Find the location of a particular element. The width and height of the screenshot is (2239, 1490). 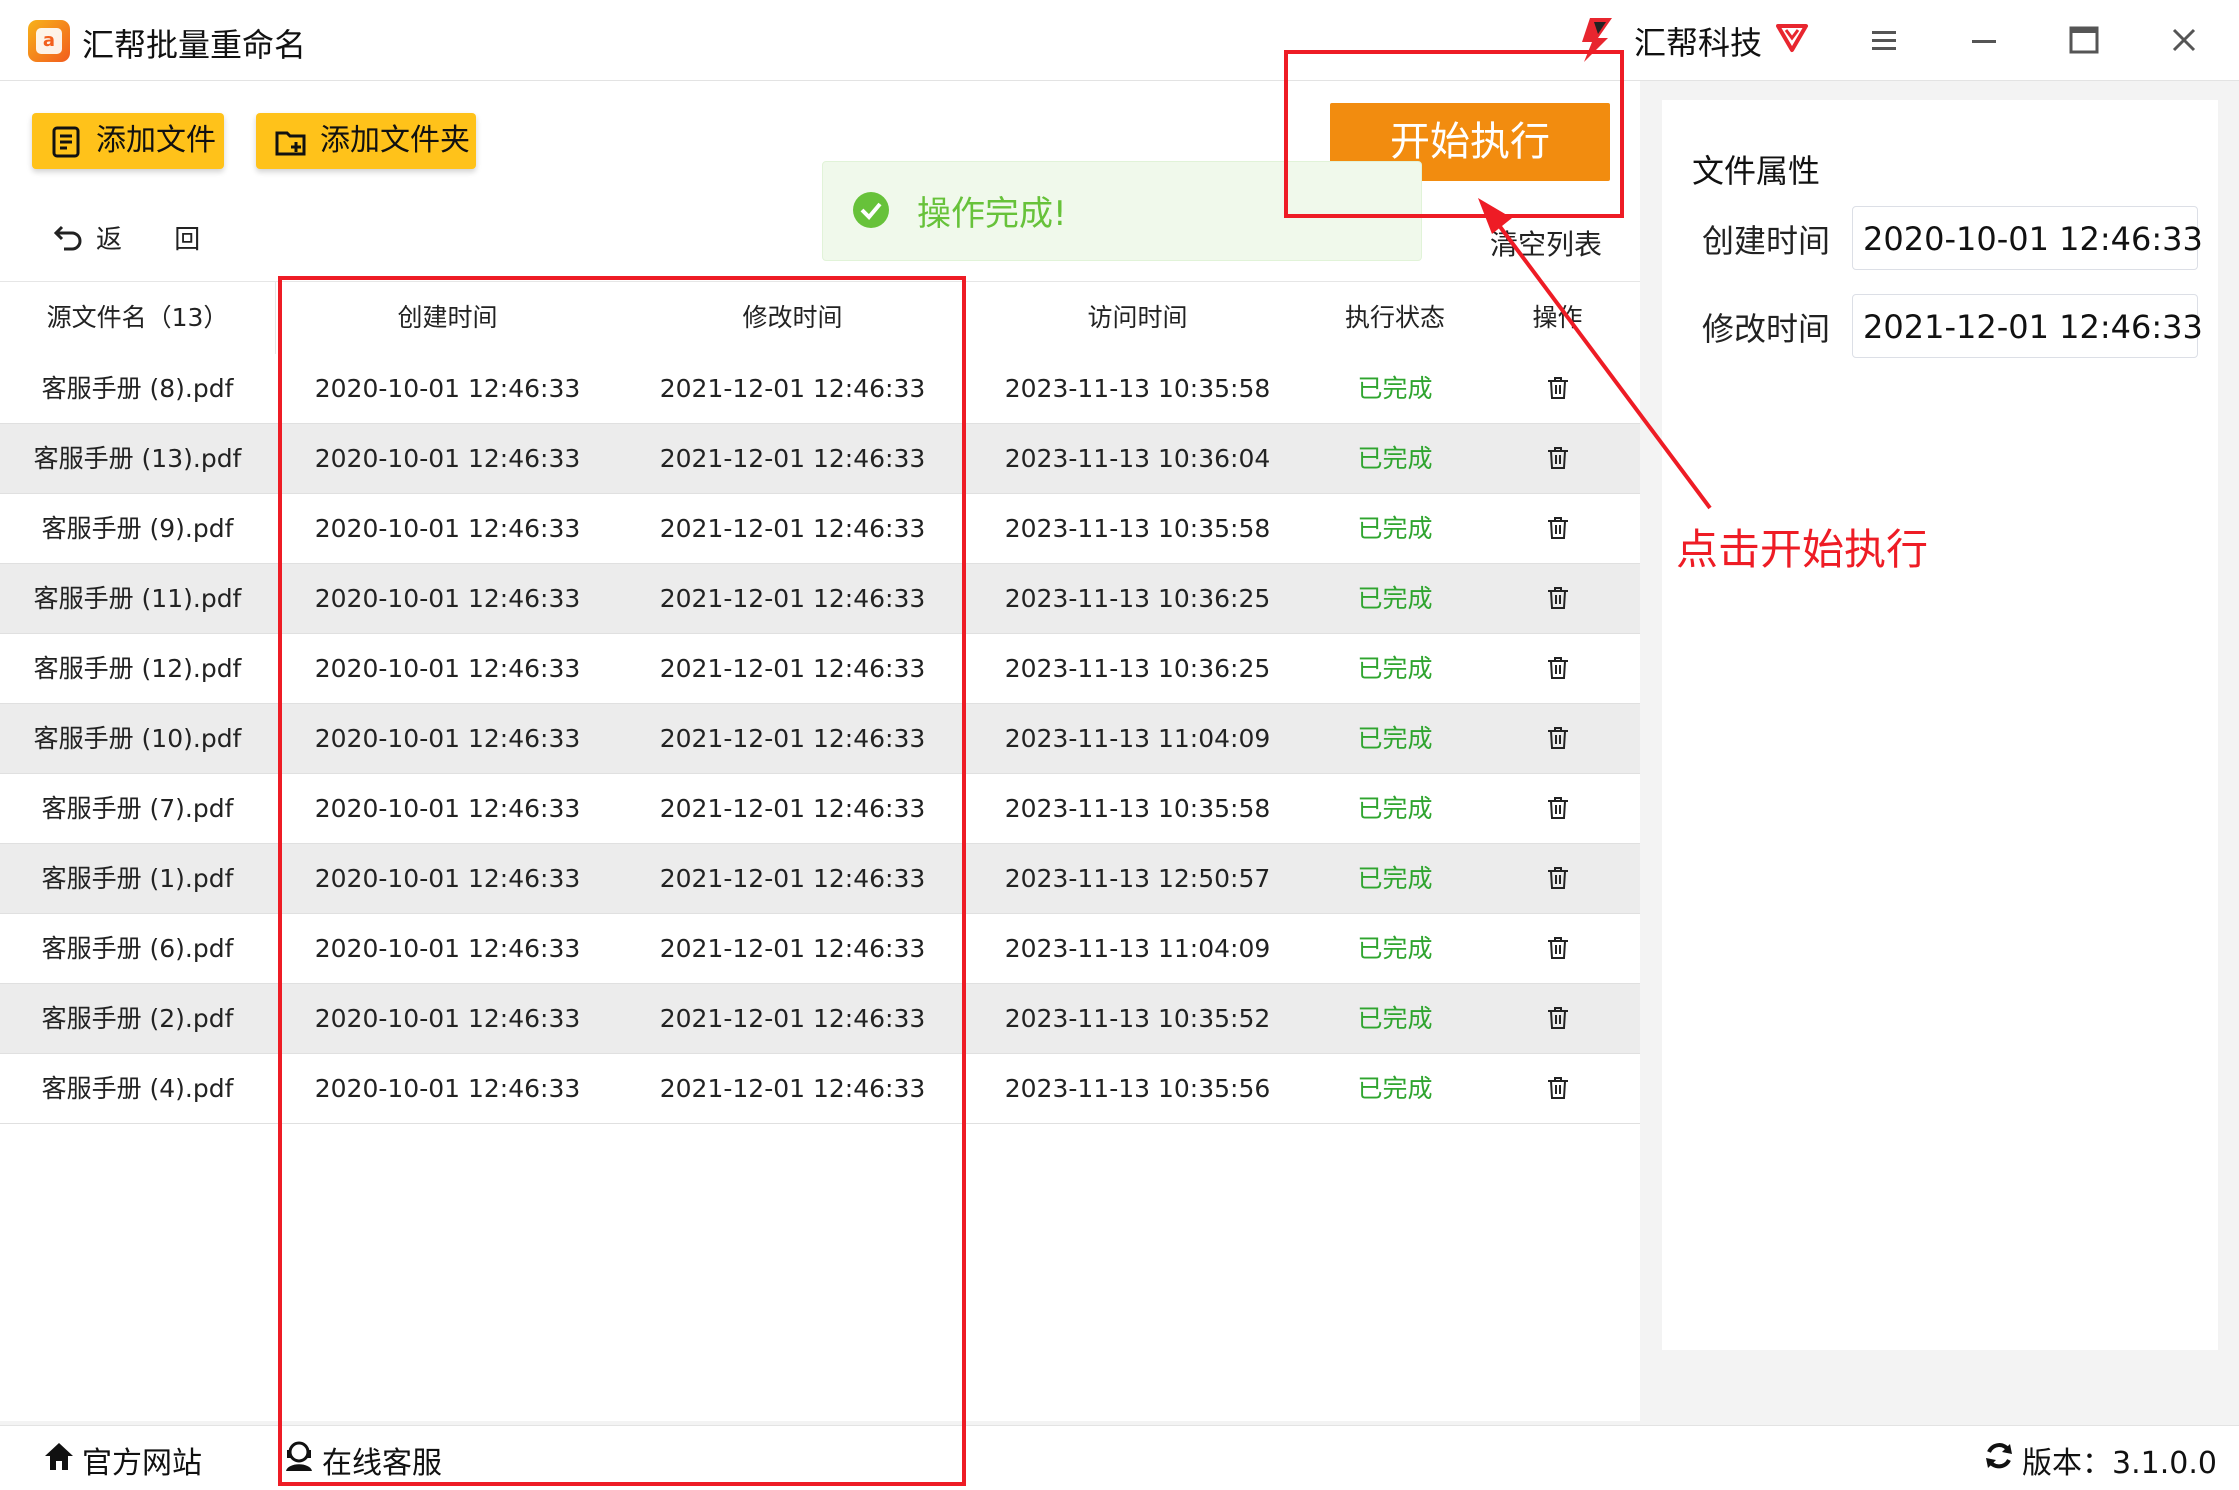

maximize-icon is located at coordinates (2084, 40).